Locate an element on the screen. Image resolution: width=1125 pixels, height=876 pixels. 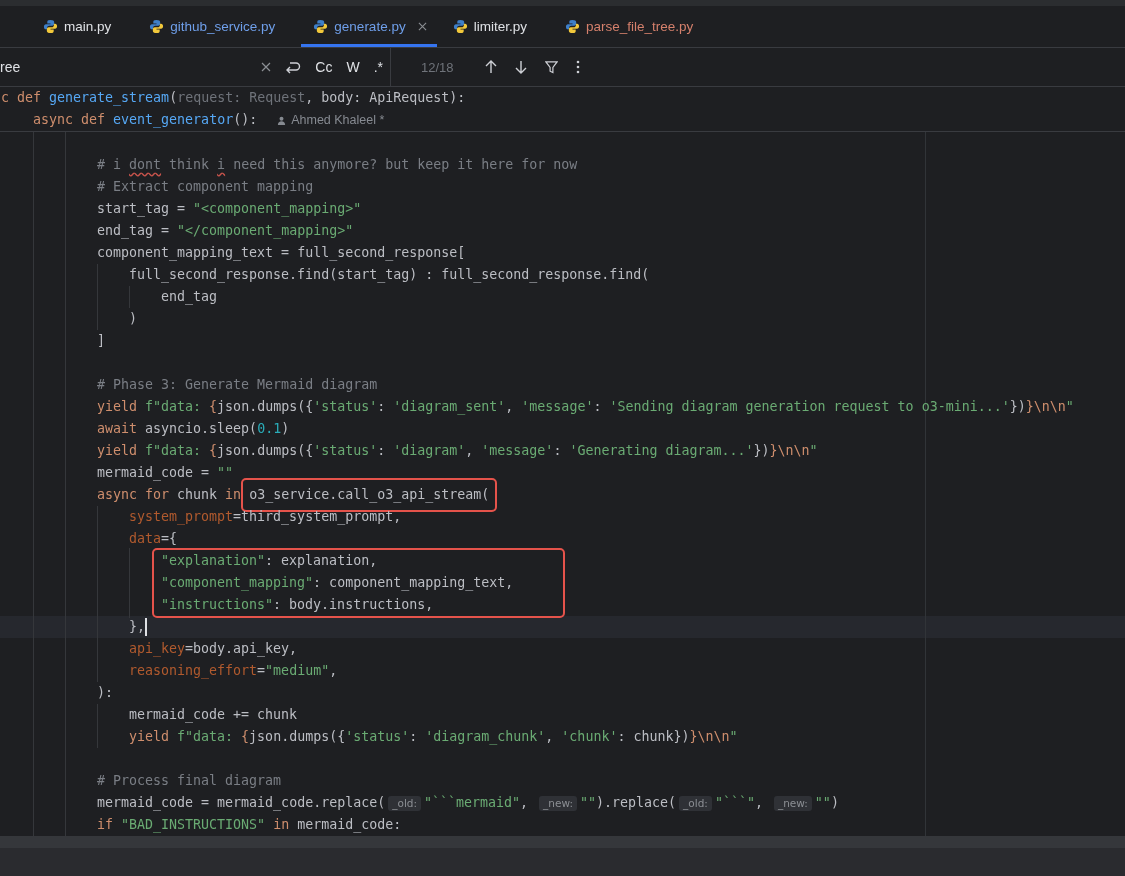
code-line: "") is located at coordinates (826, 803).